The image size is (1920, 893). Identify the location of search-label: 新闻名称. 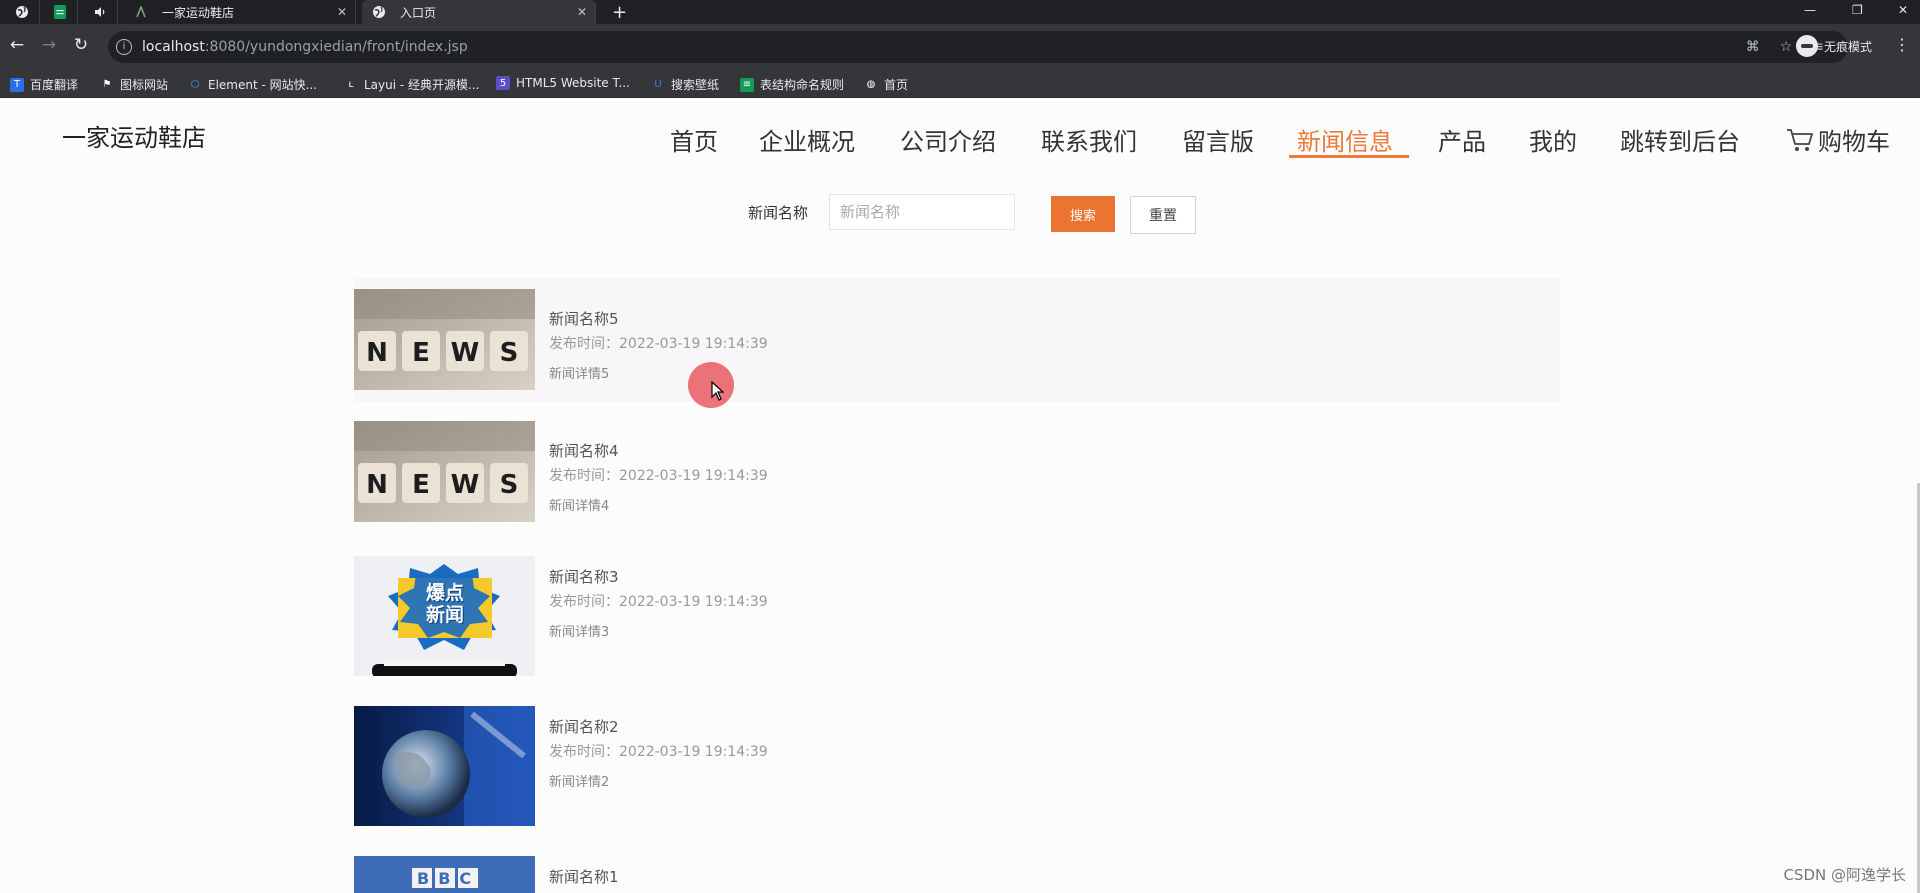
(778, 213).